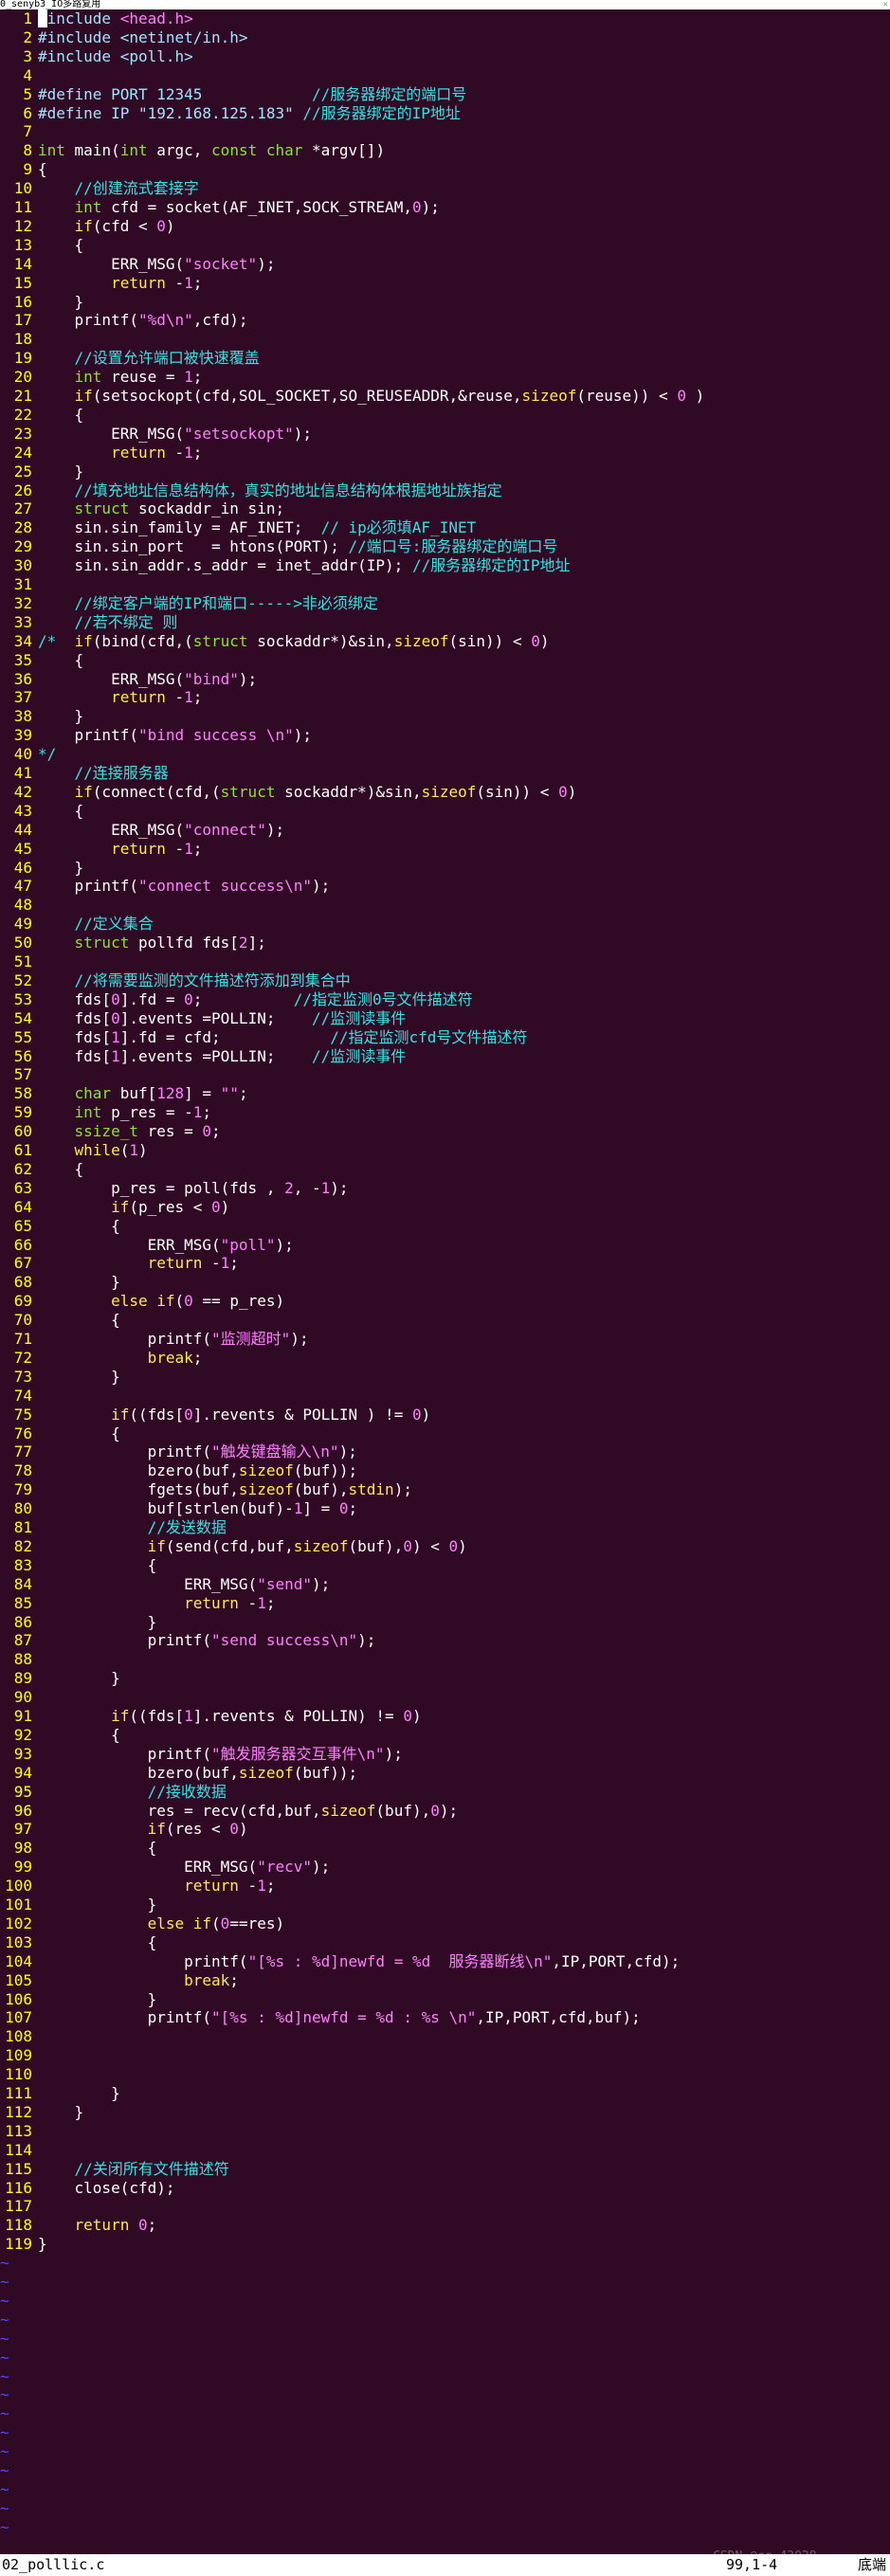 The height and width of the screenshot is (2576, 890). Describe the element at coordinates (445, 264) in the screenshot. I see `code-line: 14 ERR_MSG("socket");` at that location.